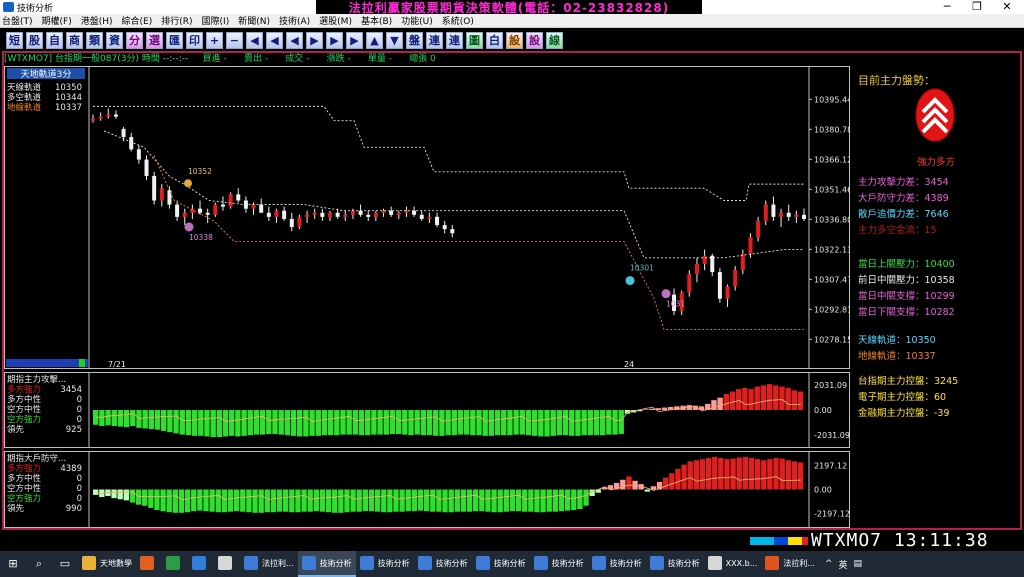 The width and height of the screenshot is (1024, 577). Describe the element at coordinates (114, 40) in the screenshot. I see `toolbar-button-5: 資` at that location.